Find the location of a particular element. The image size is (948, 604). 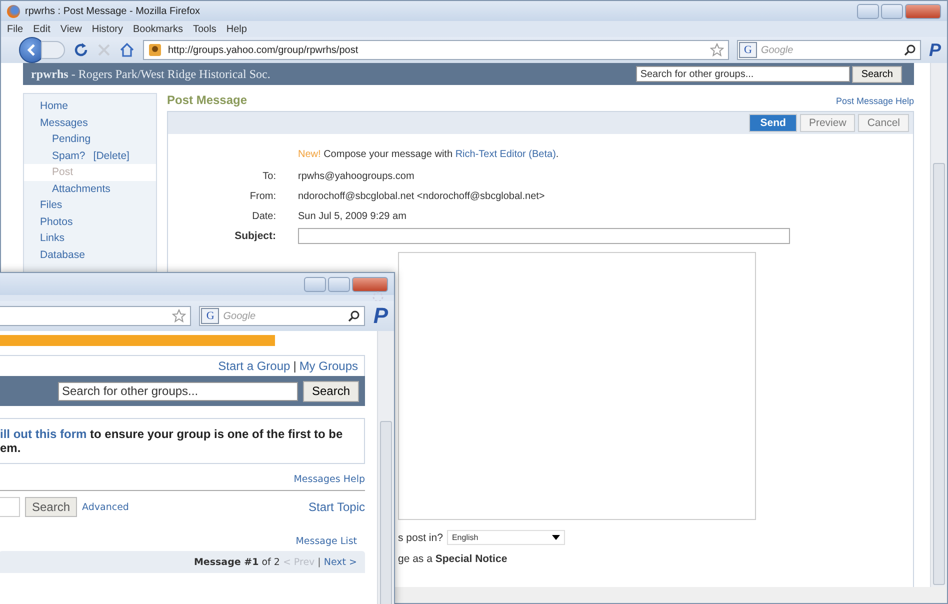

menu-item: File is located at coordinates (15, 29).